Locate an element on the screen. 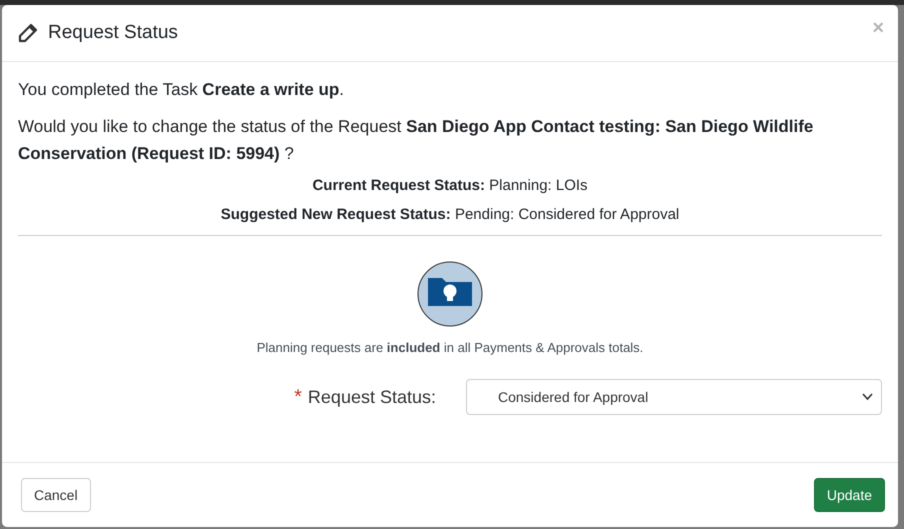 The width and height of the screenshot is (904, 529). cancel-button: Cancel is located at coordinates (56, 495).